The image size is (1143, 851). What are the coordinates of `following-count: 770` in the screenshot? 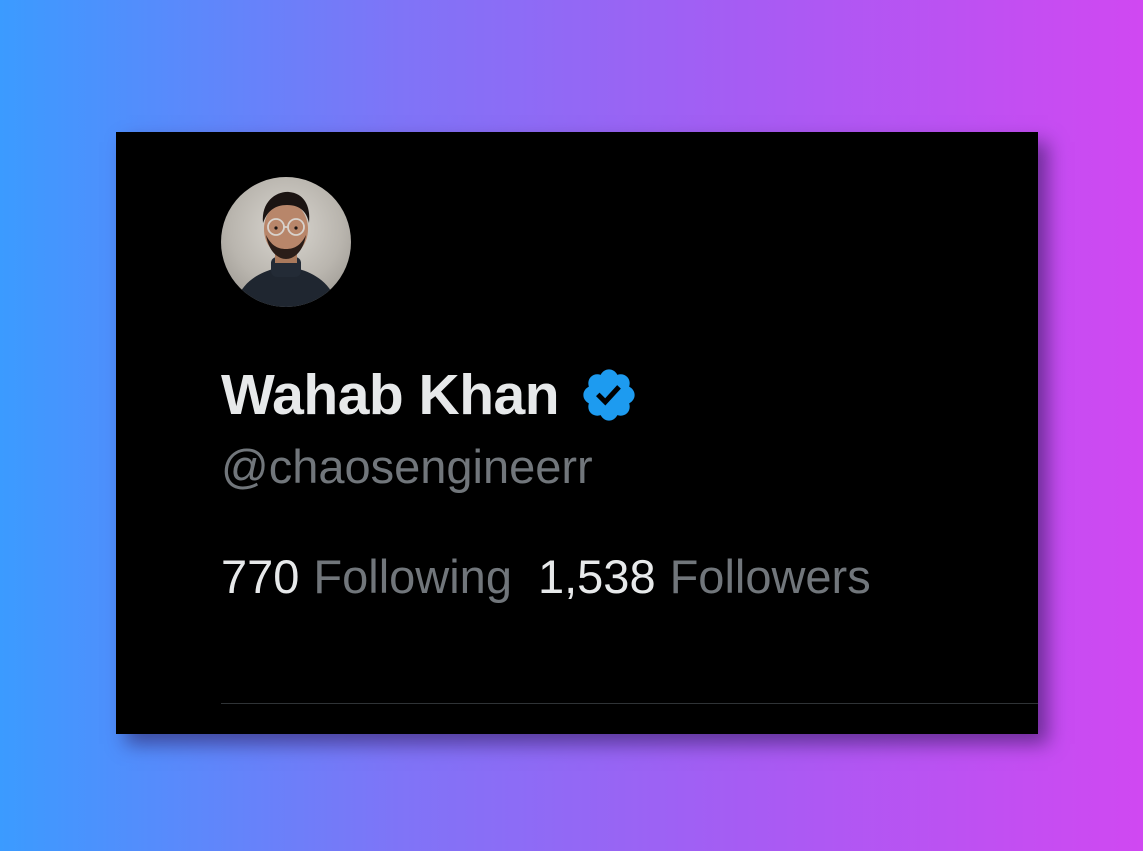 It's located at (260, 576).